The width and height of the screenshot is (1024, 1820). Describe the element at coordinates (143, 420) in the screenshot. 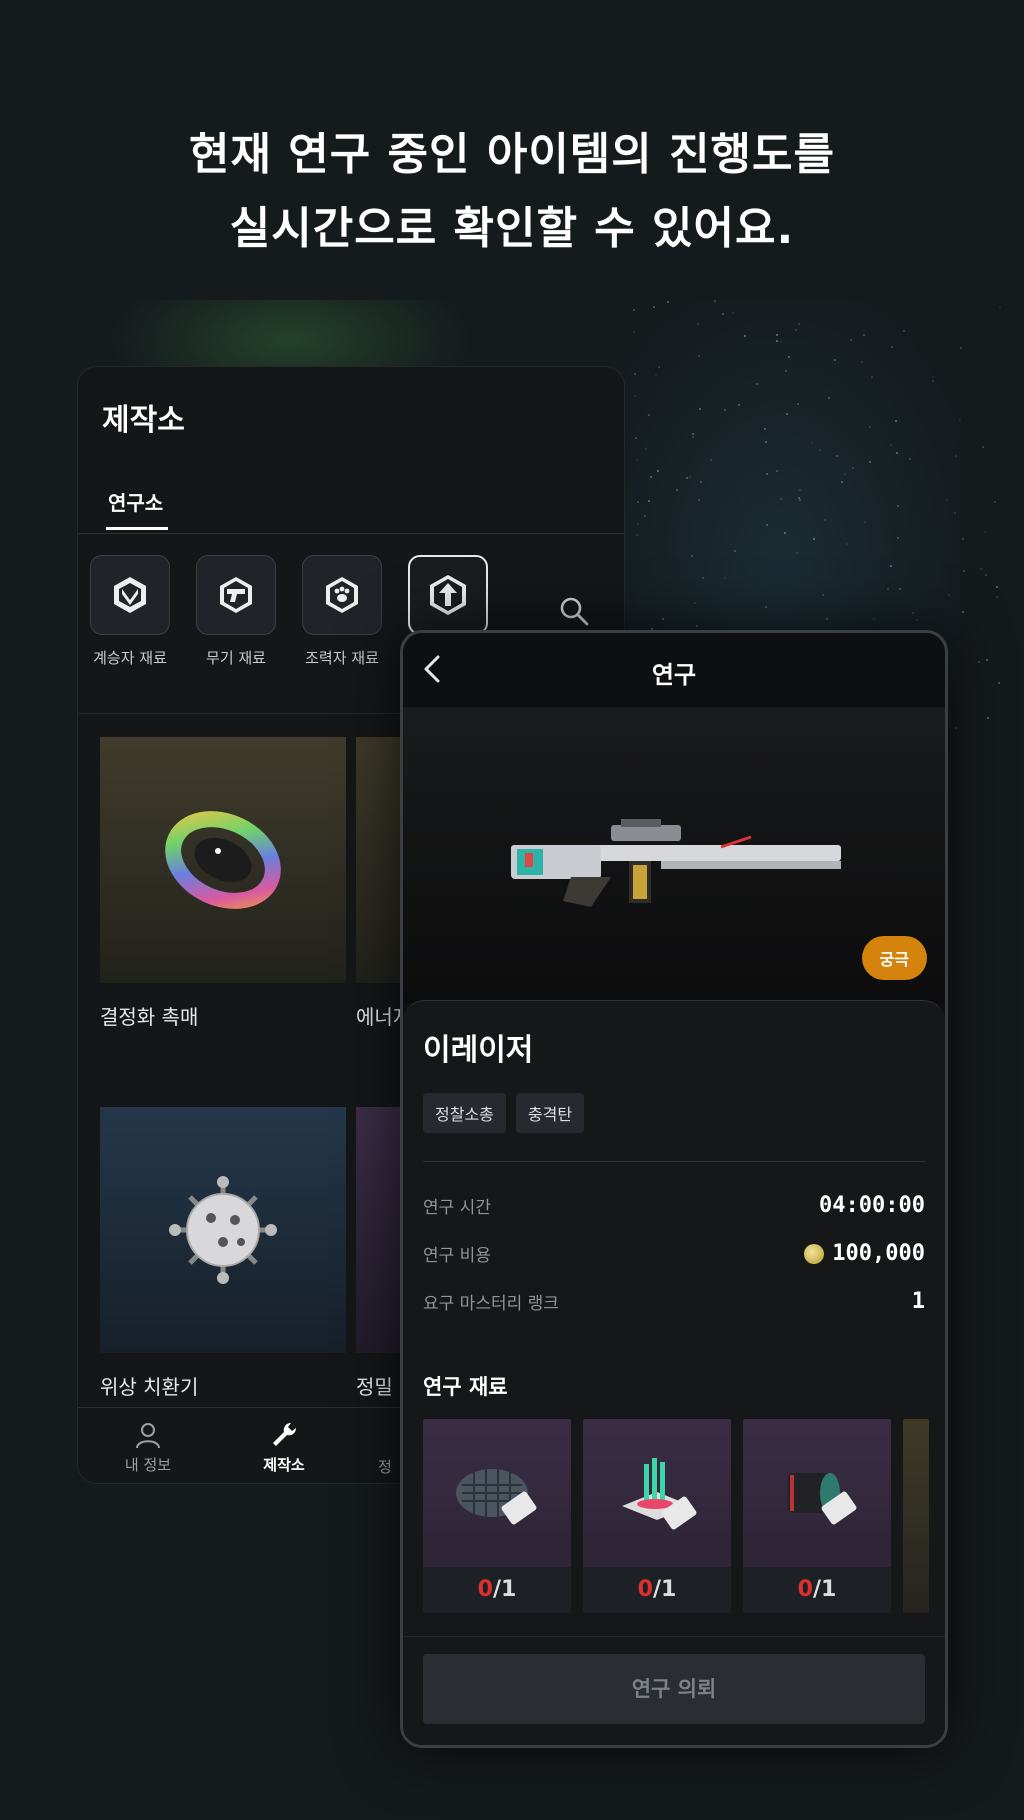

I see `page-title: 제작소` at that location.